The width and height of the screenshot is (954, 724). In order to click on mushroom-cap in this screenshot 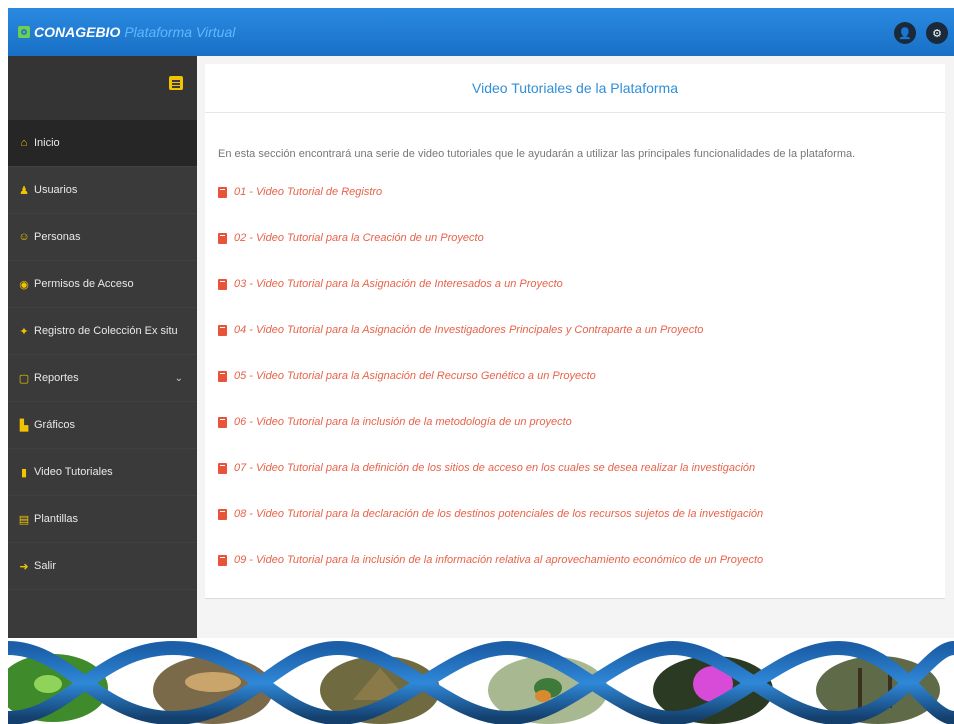, I will do `click(213, 682)`.